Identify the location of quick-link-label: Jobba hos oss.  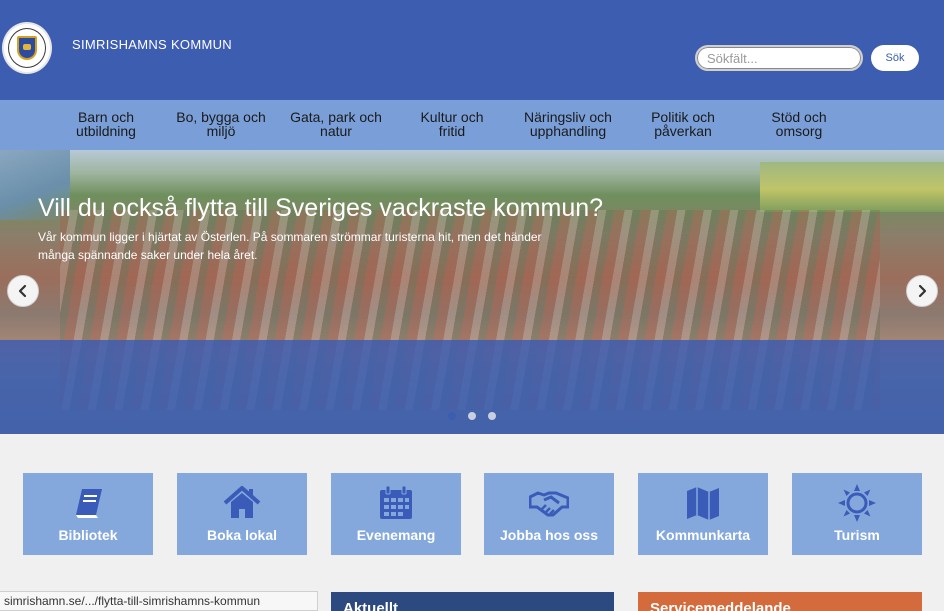
(549, 535).